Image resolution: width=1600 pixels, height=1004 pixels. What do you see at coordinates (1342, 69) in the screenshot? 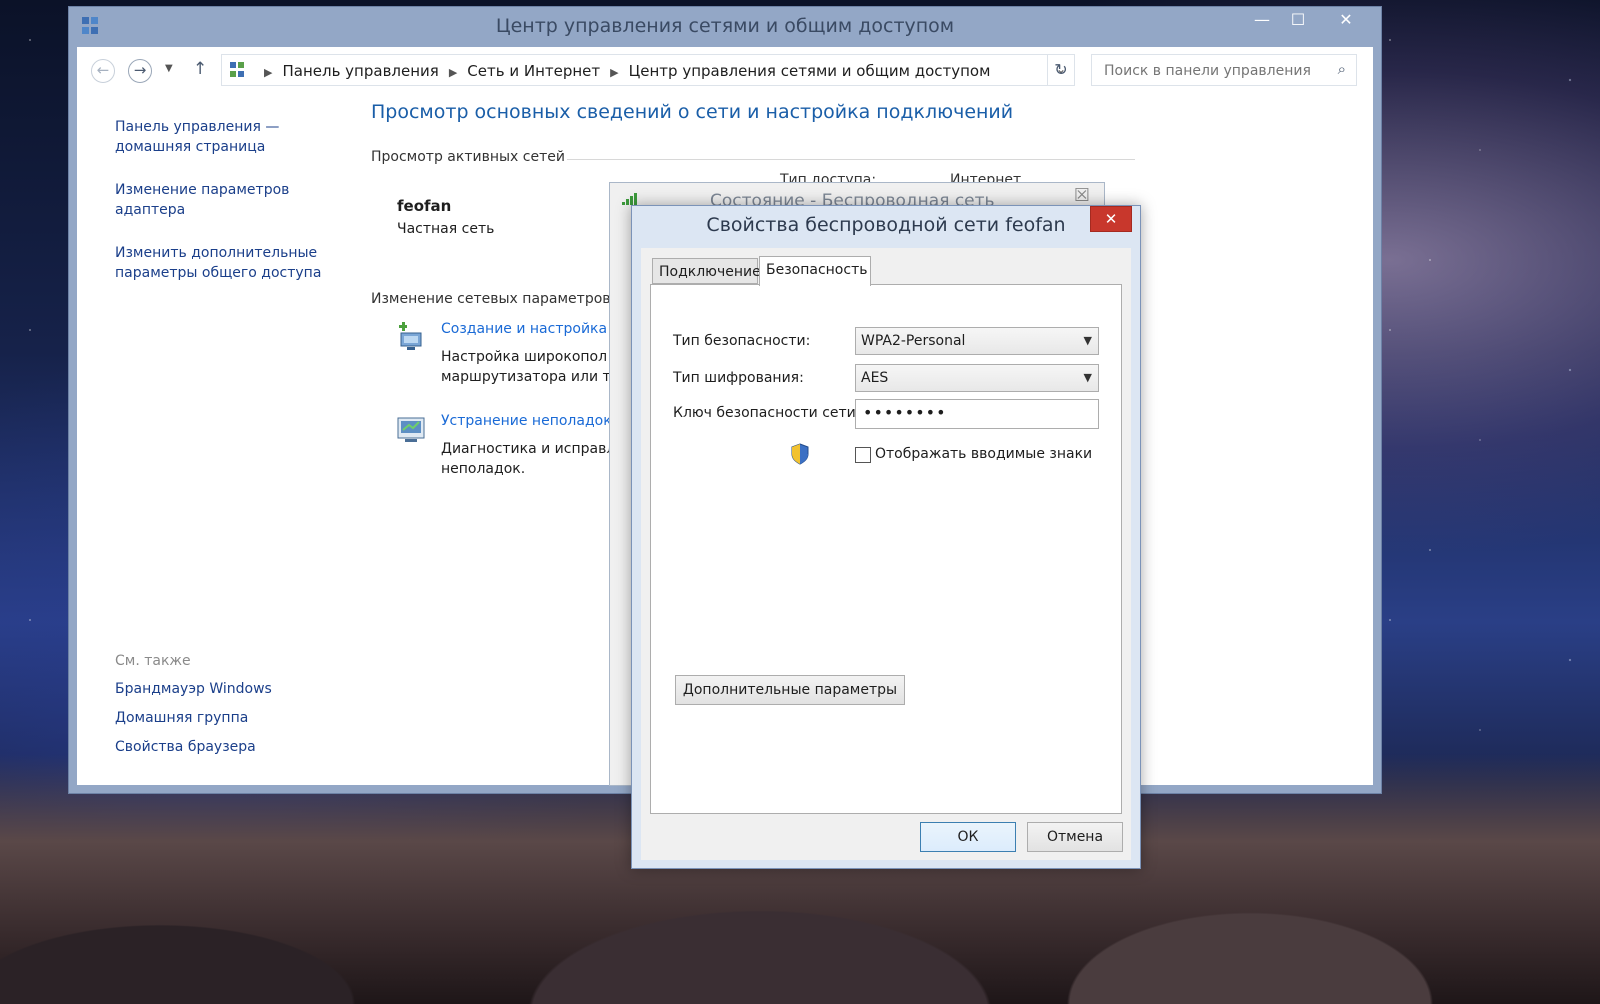
I see `search-icon: ⌕` at bounding box center [1342, 69].